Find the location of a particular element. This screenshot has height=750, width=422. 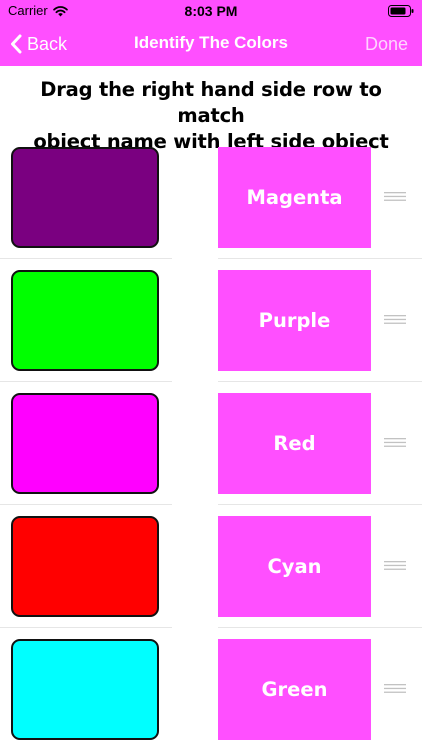

navigation-bar: Back Identify The Colors Done is located at coordinates (211, 44).